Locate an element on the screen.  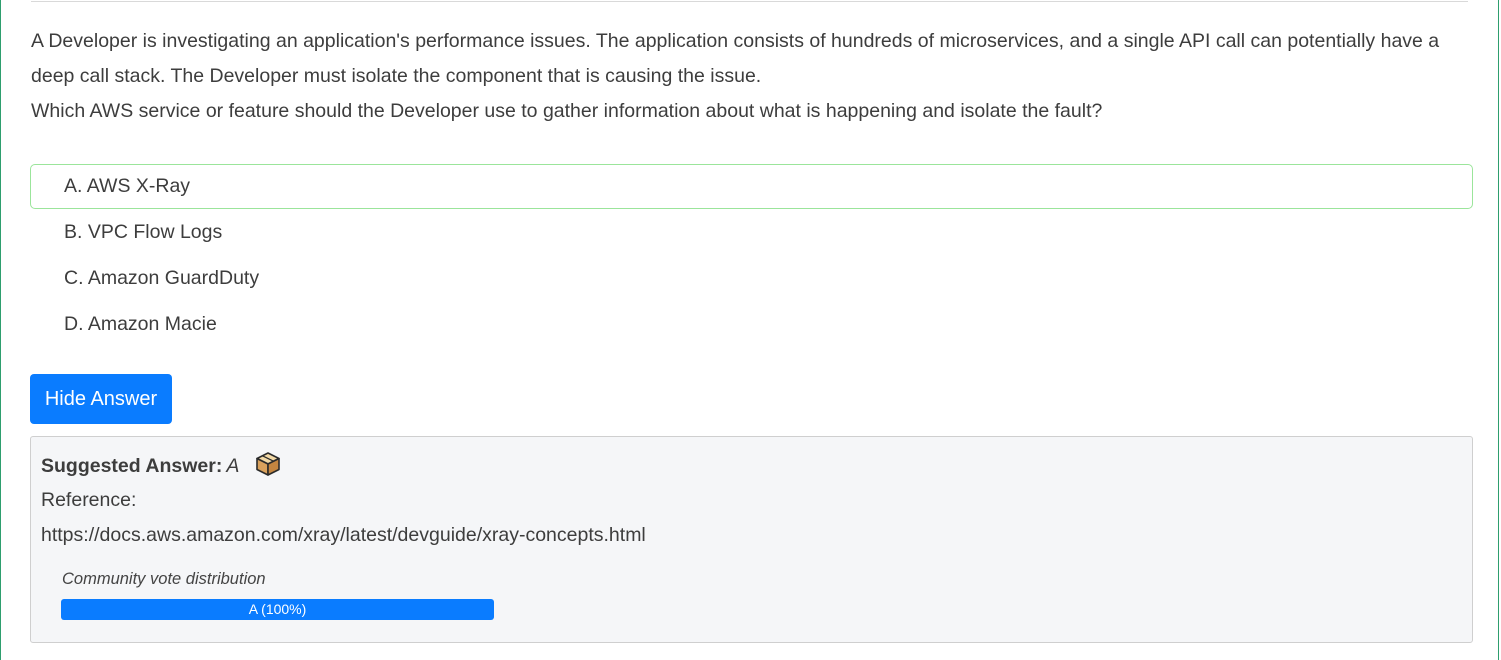
choice-d: D. Amazon Macie is located at coordinates (751, 324).